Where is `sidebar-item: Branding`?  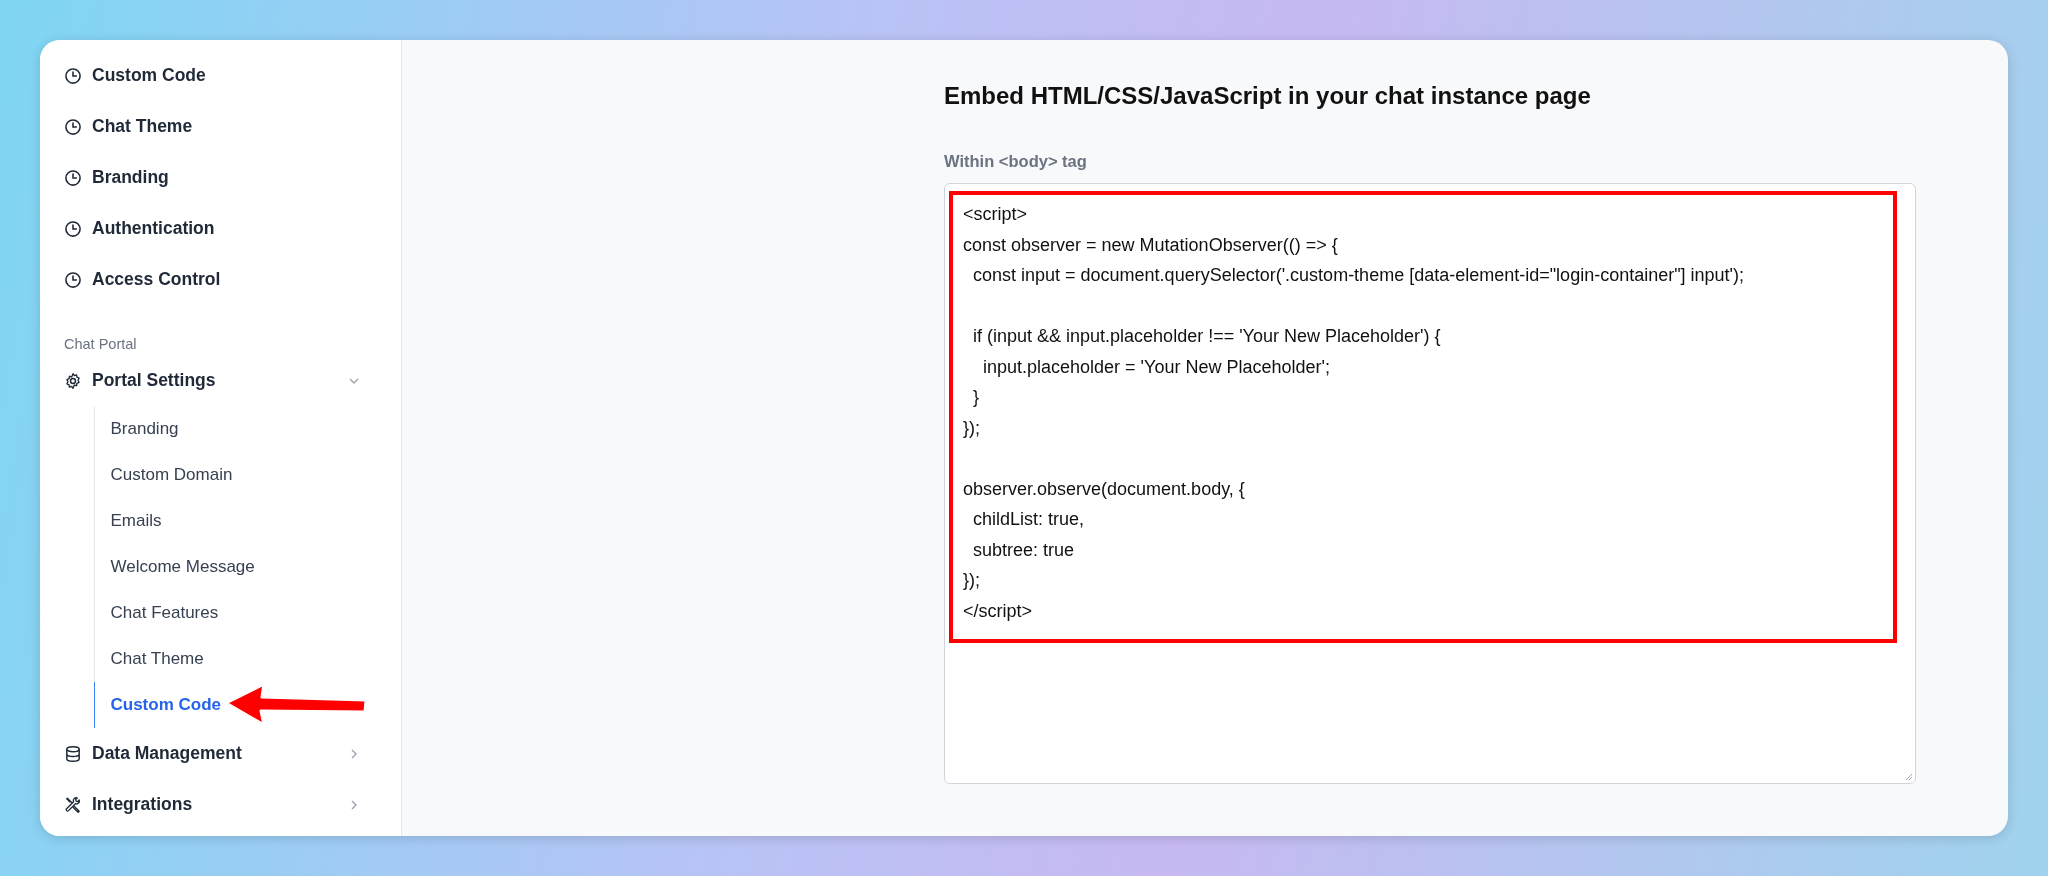
sidebar-item: Branding is located at coordinates (222, 177).